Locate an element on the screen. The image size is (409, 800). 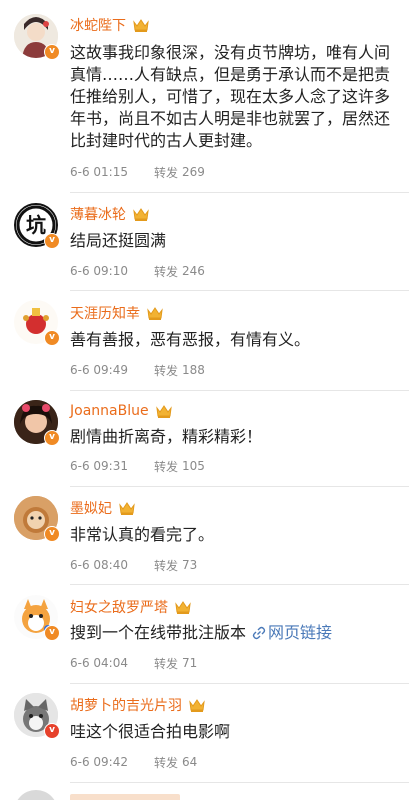
comment-text: 剧情曲折离奇，精彩精彩！ is located at coordinates (166, 436).